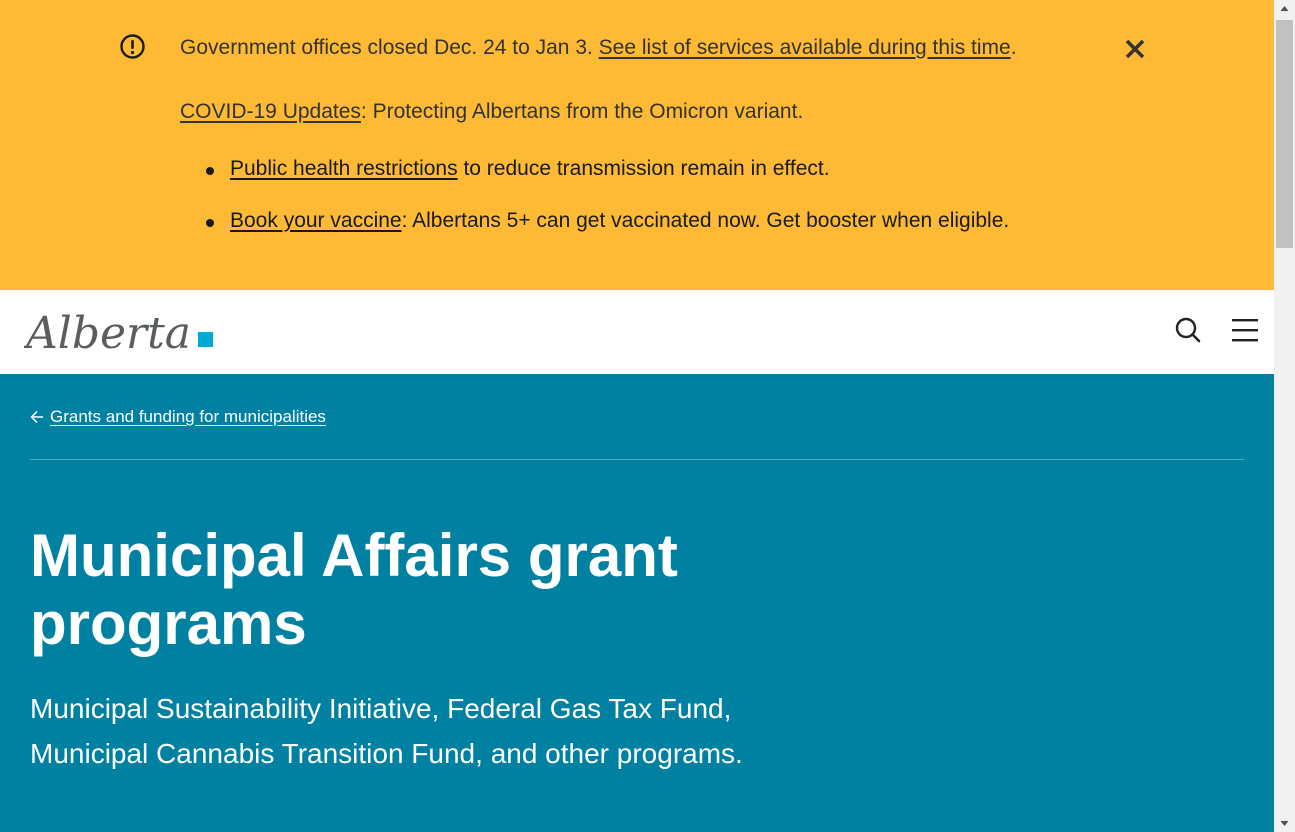 This screenshot has width=1295, height=832. What do you see at coordinates (36, 417) in the screenshot?
I see `arrow-left-icon` at bounding box center [36, 417].